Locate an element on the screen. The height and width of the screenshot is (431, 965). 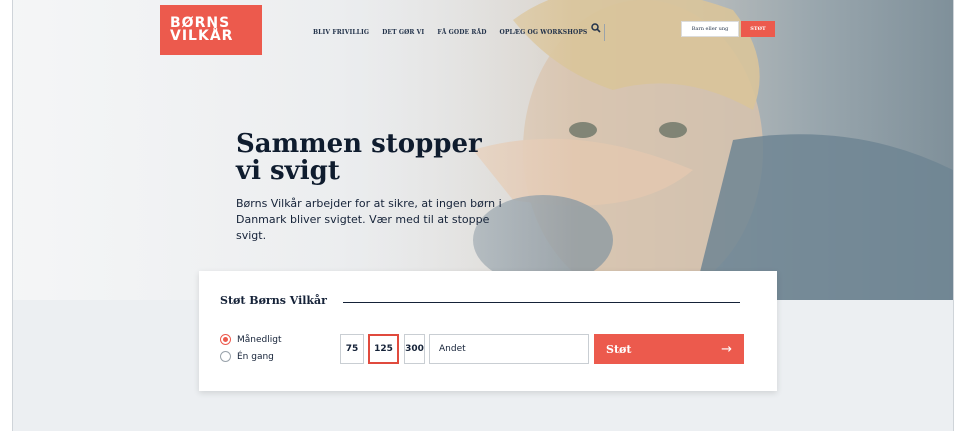
nav-item-oplaeg-workshops: OPLÆG OG WORKSHOPS is located at coordinates (544, 32).